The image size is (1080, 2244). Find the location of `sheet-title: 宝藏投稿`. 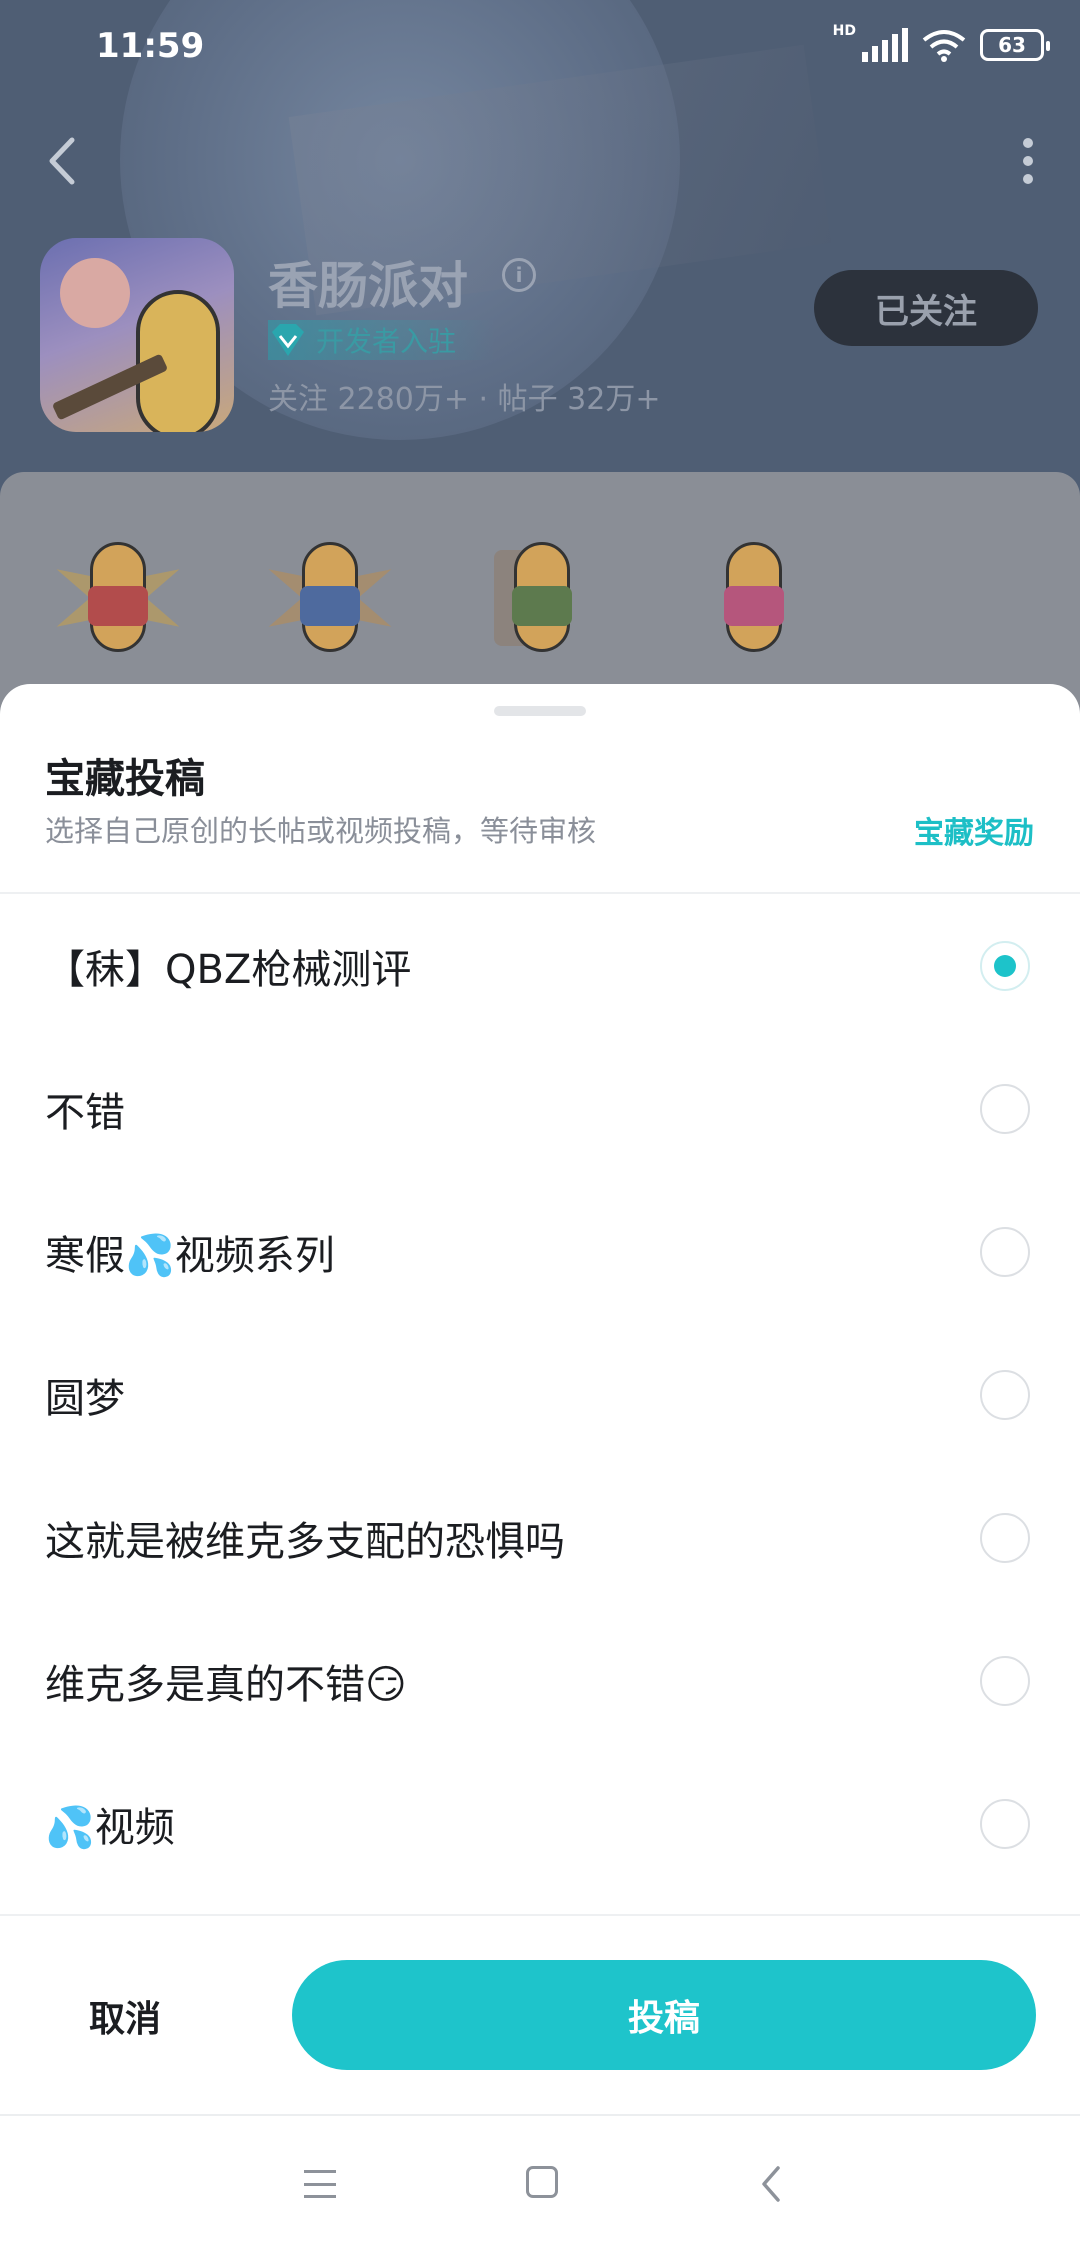

sheet-title: 宝藏投稿 is located at coordinates (125, 779).